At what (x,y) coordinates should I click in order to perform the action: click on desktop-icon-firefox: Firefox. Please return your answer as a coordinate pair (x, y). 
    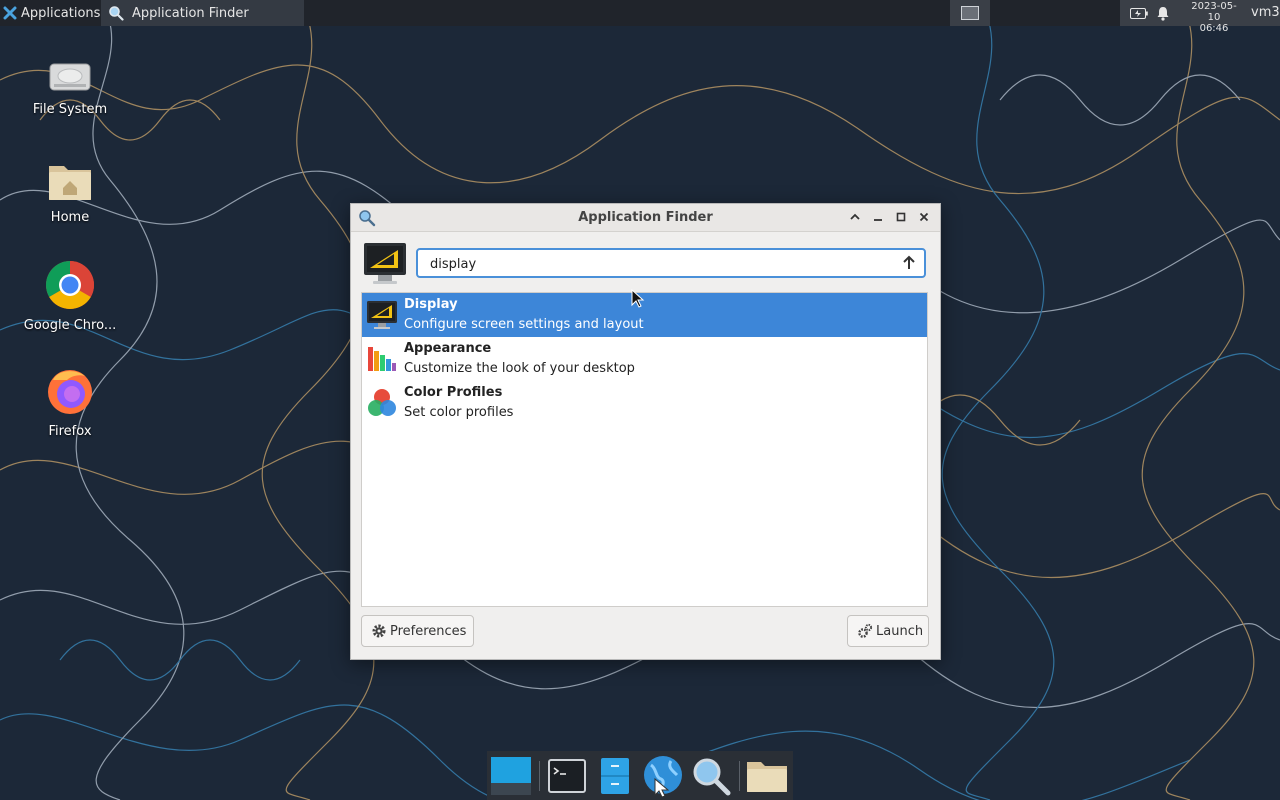
    Looking at the image, I should click on (70, 402).